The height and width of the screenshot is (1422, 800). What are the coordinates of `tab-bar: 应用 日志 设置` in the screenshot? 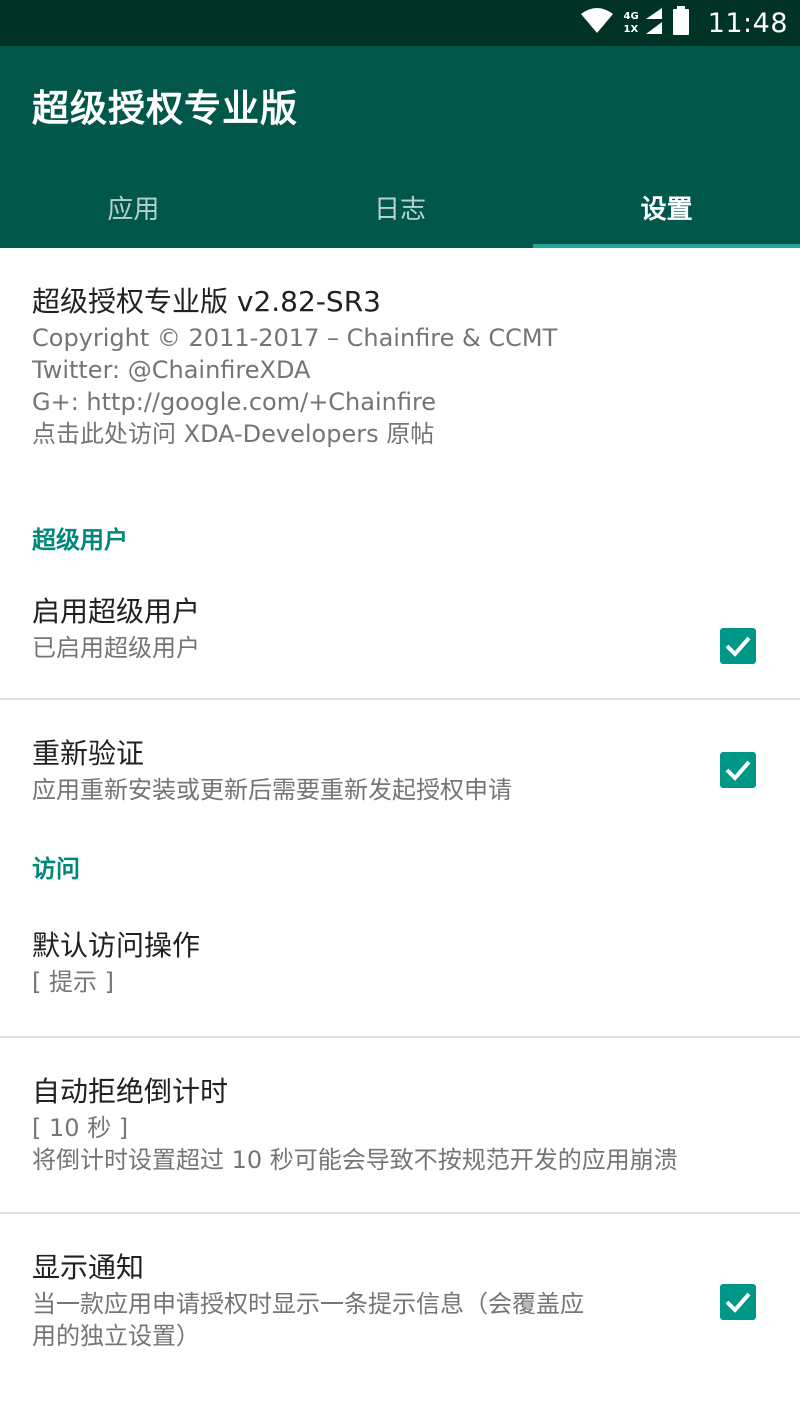 It's located at (400, 207).